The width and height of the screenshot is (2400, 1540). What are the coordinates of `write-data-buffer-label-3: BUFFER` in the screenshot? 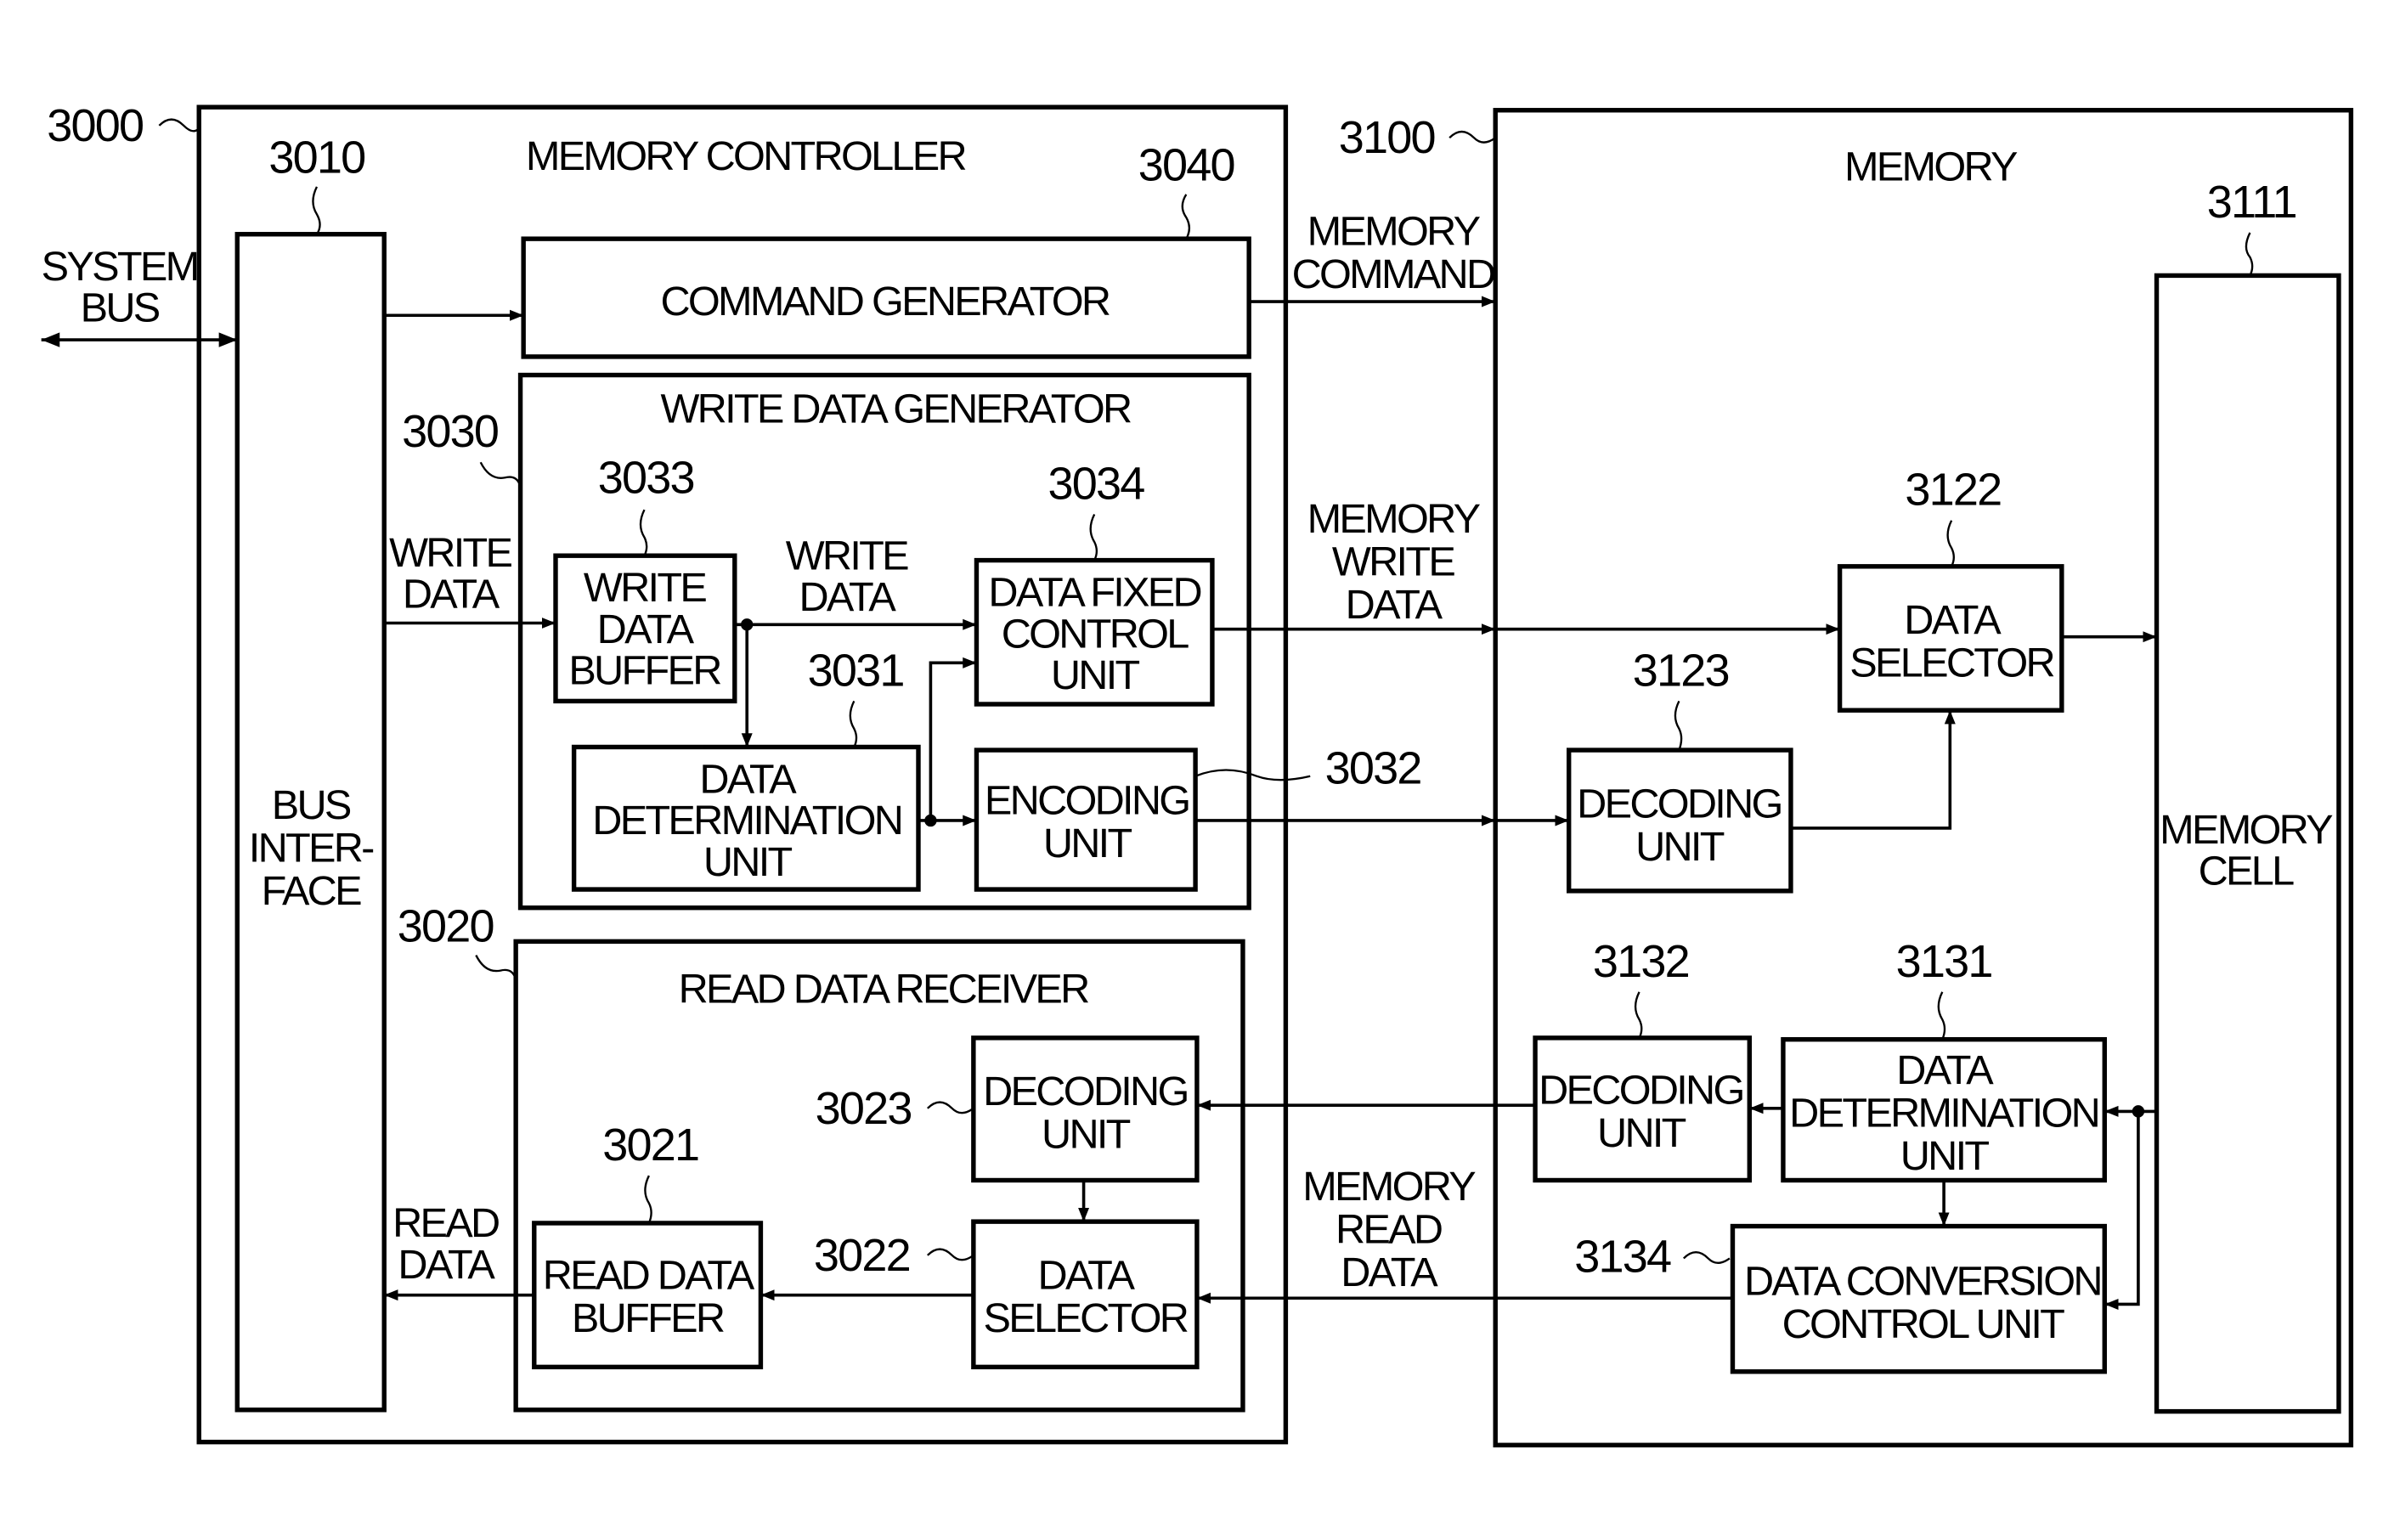 It's located at (644, 671).